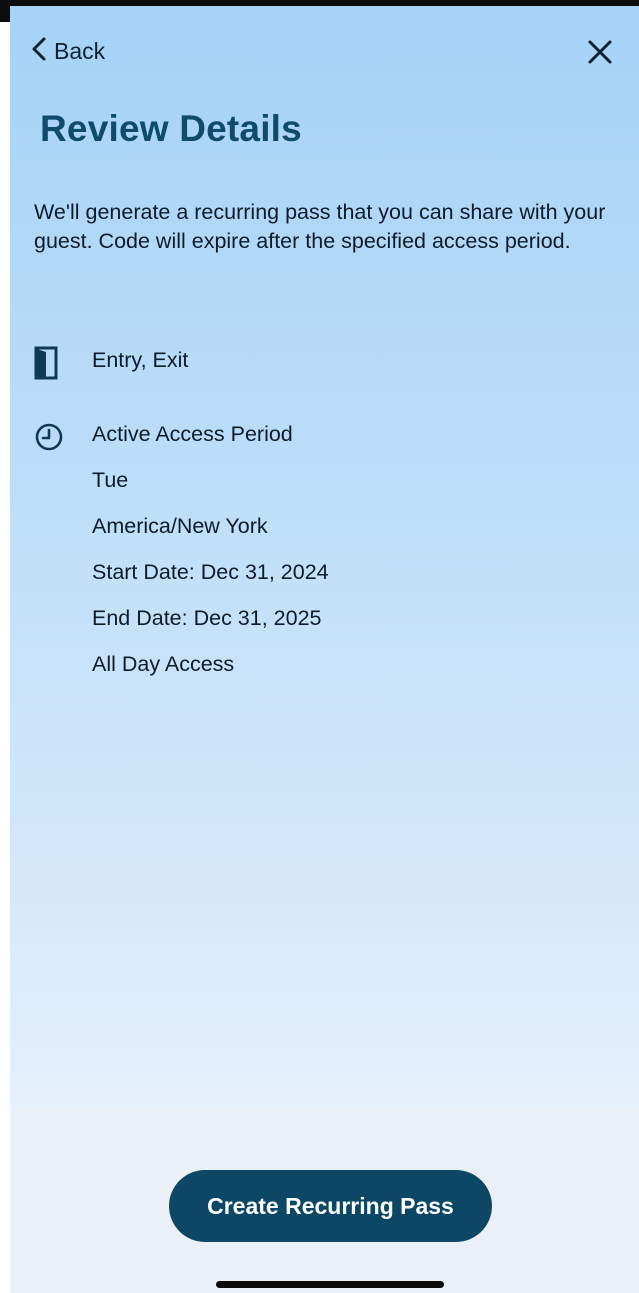 Image resolution: width=639 pixels, height=1293 pixels. Describe the element at coordinates (207, 618) in the screenshot. I see `access-end-date: End Date: Dec 31, 2025` at that location.